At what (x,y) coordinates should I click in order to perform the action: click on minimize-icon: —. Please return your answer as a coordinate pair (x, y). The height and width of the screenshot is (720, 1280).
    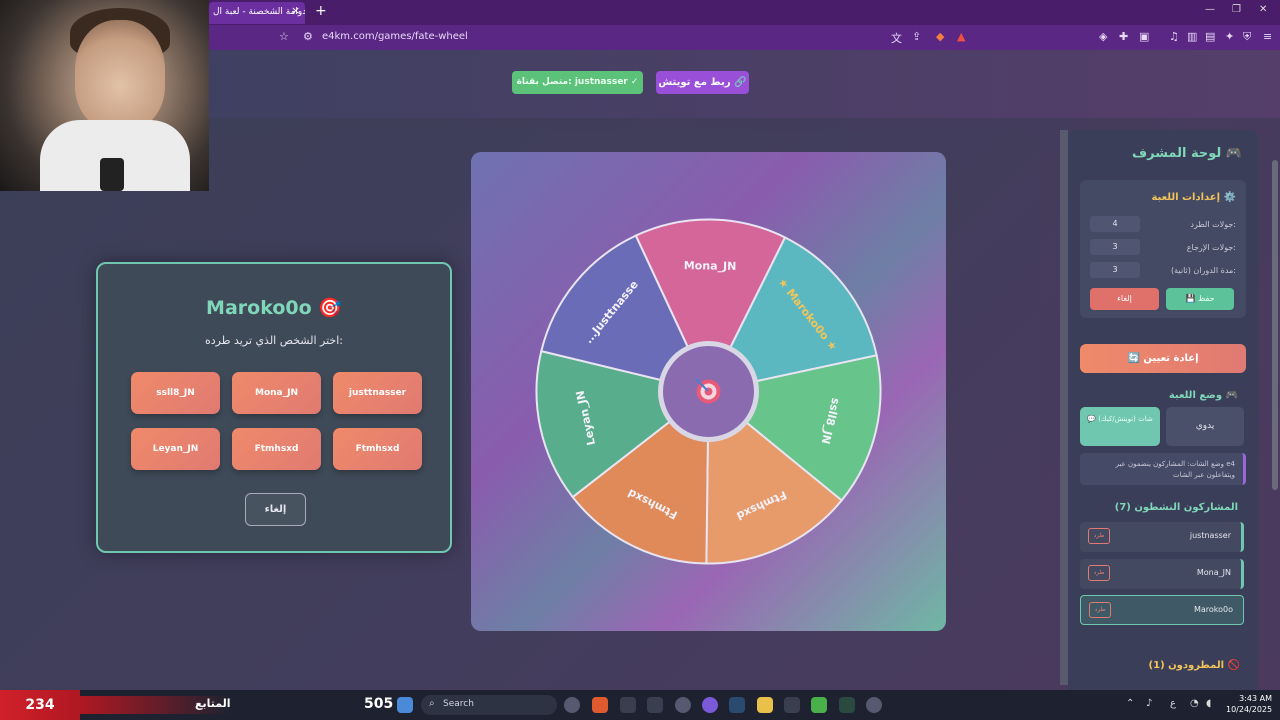
    Looking at the image, I should click on (1210, 9).